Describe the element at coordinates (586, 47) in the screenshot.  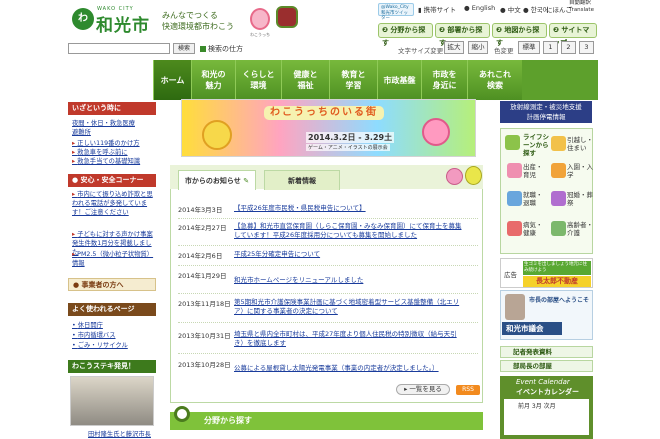
I see `color-3-button: 3` at that location.